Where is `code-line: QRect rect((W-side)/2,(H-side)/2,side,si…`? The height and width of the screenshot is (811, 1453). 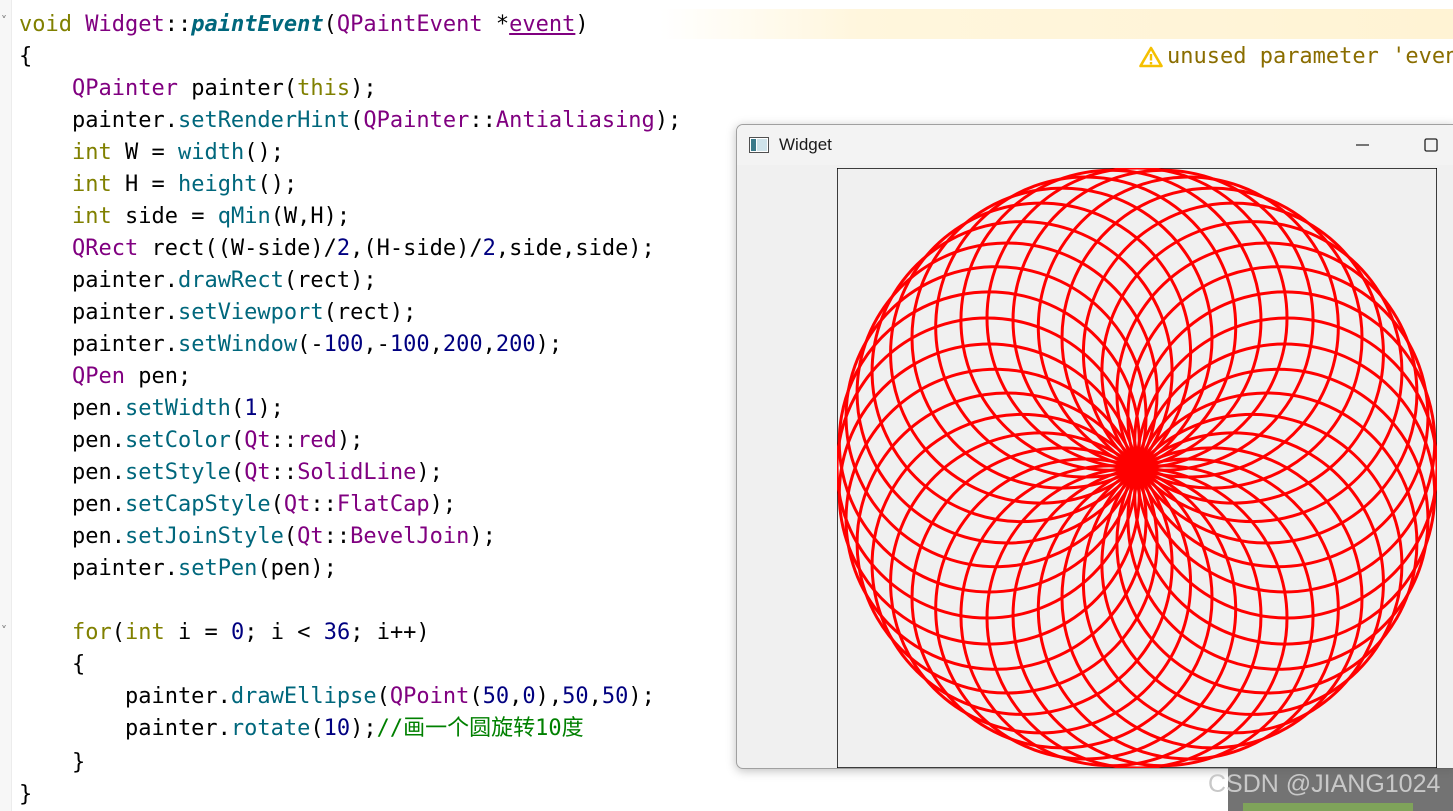
code-line: QRect rect((W-side)/2,(H-side)/2,side,si… is located at coordinates (337, 249).